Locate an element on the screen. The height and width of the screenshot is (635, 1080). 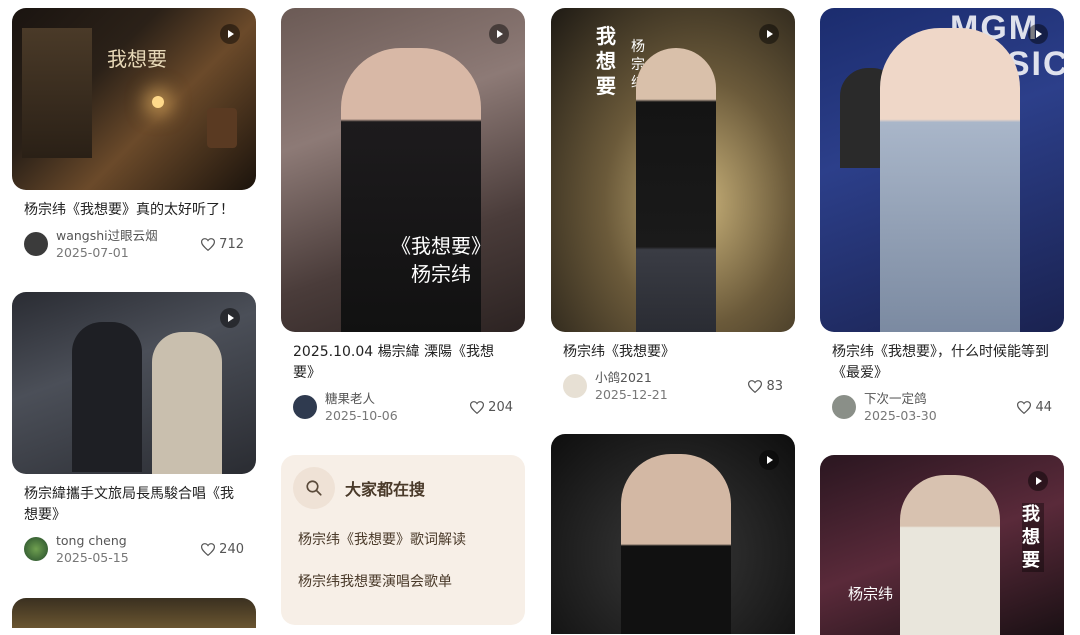
like-button: 83 is located at coordinates (765, 386).